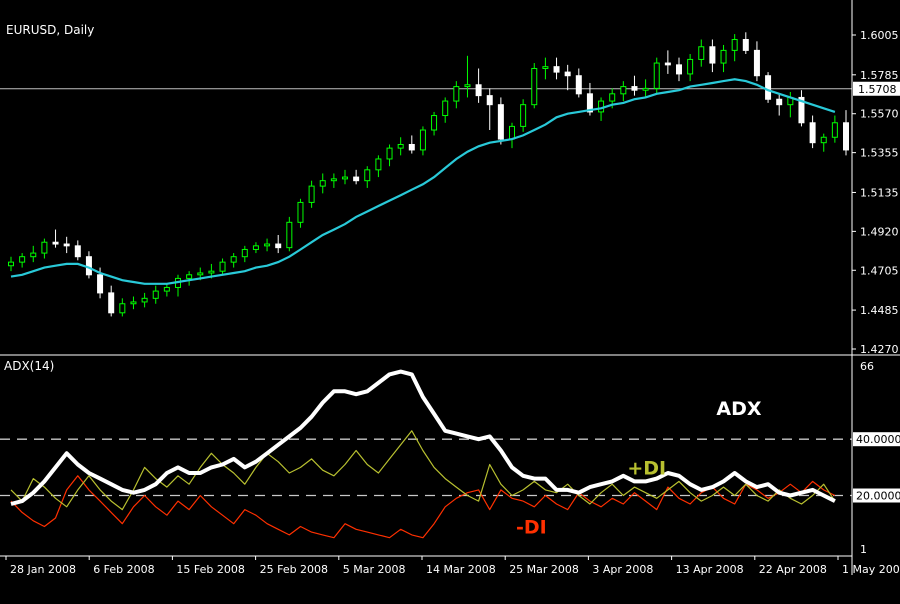  What do you see at coordinates (793, 569) in the screenshot?
I see `x-axis-tick-label: 22 Apr 2008` at bounding box center [793, 569].